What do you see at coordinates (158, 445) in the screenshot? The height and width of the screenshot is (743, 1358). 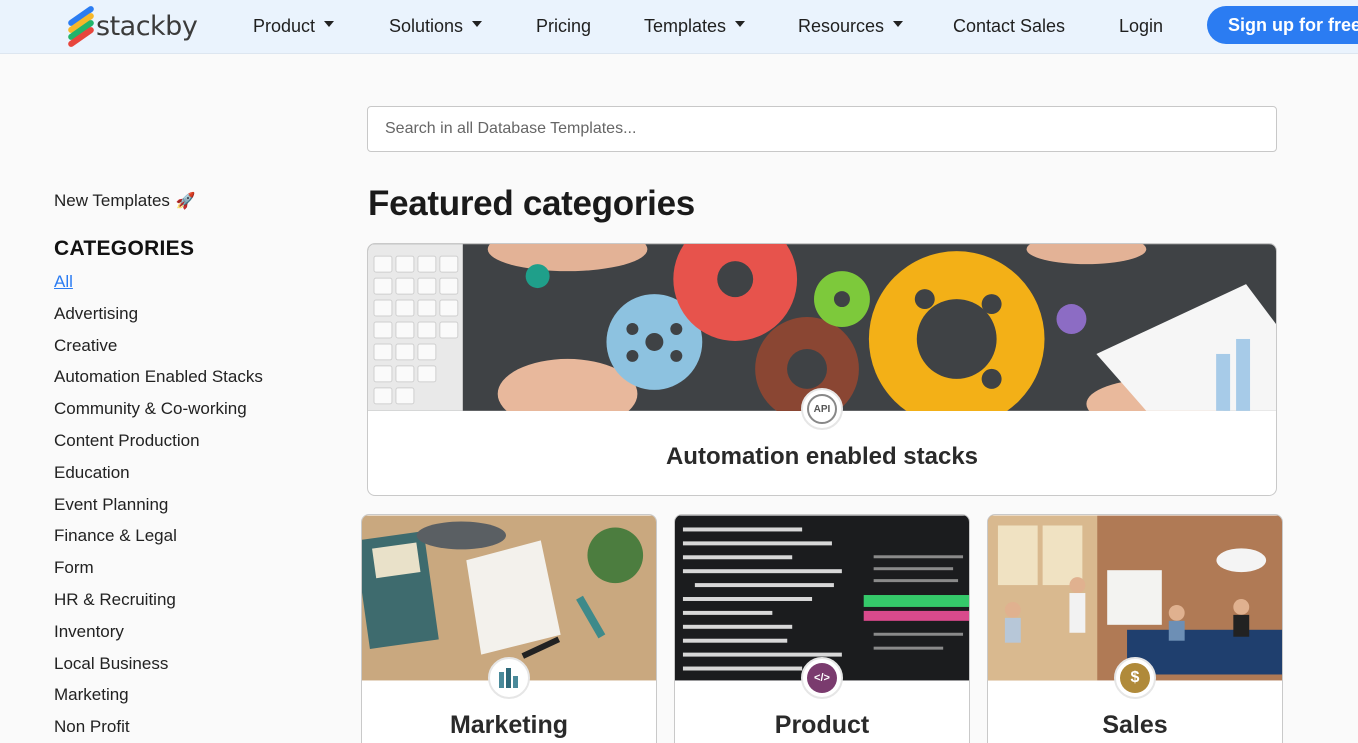 I see `category-link-content-production: Content Production` at bounding box center [158, 445].